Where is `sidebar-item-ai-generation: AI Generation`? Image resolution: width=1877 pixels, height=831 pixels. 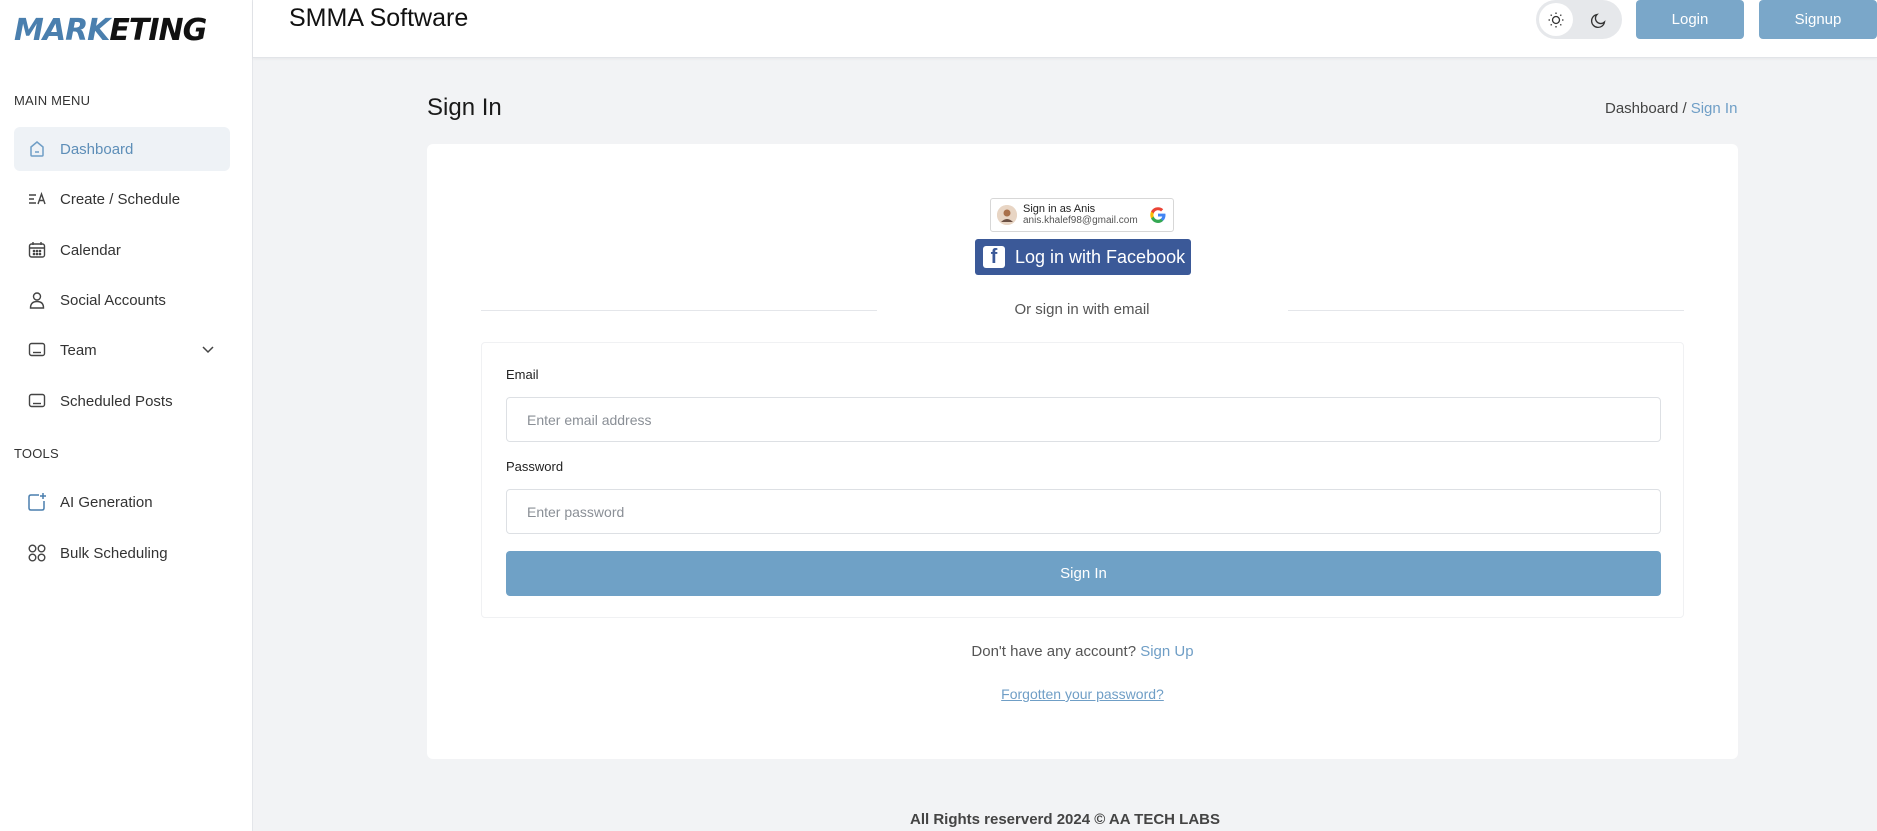 sidebar-item-ai-generation: AI Generation is located at coordinates (122, 502).